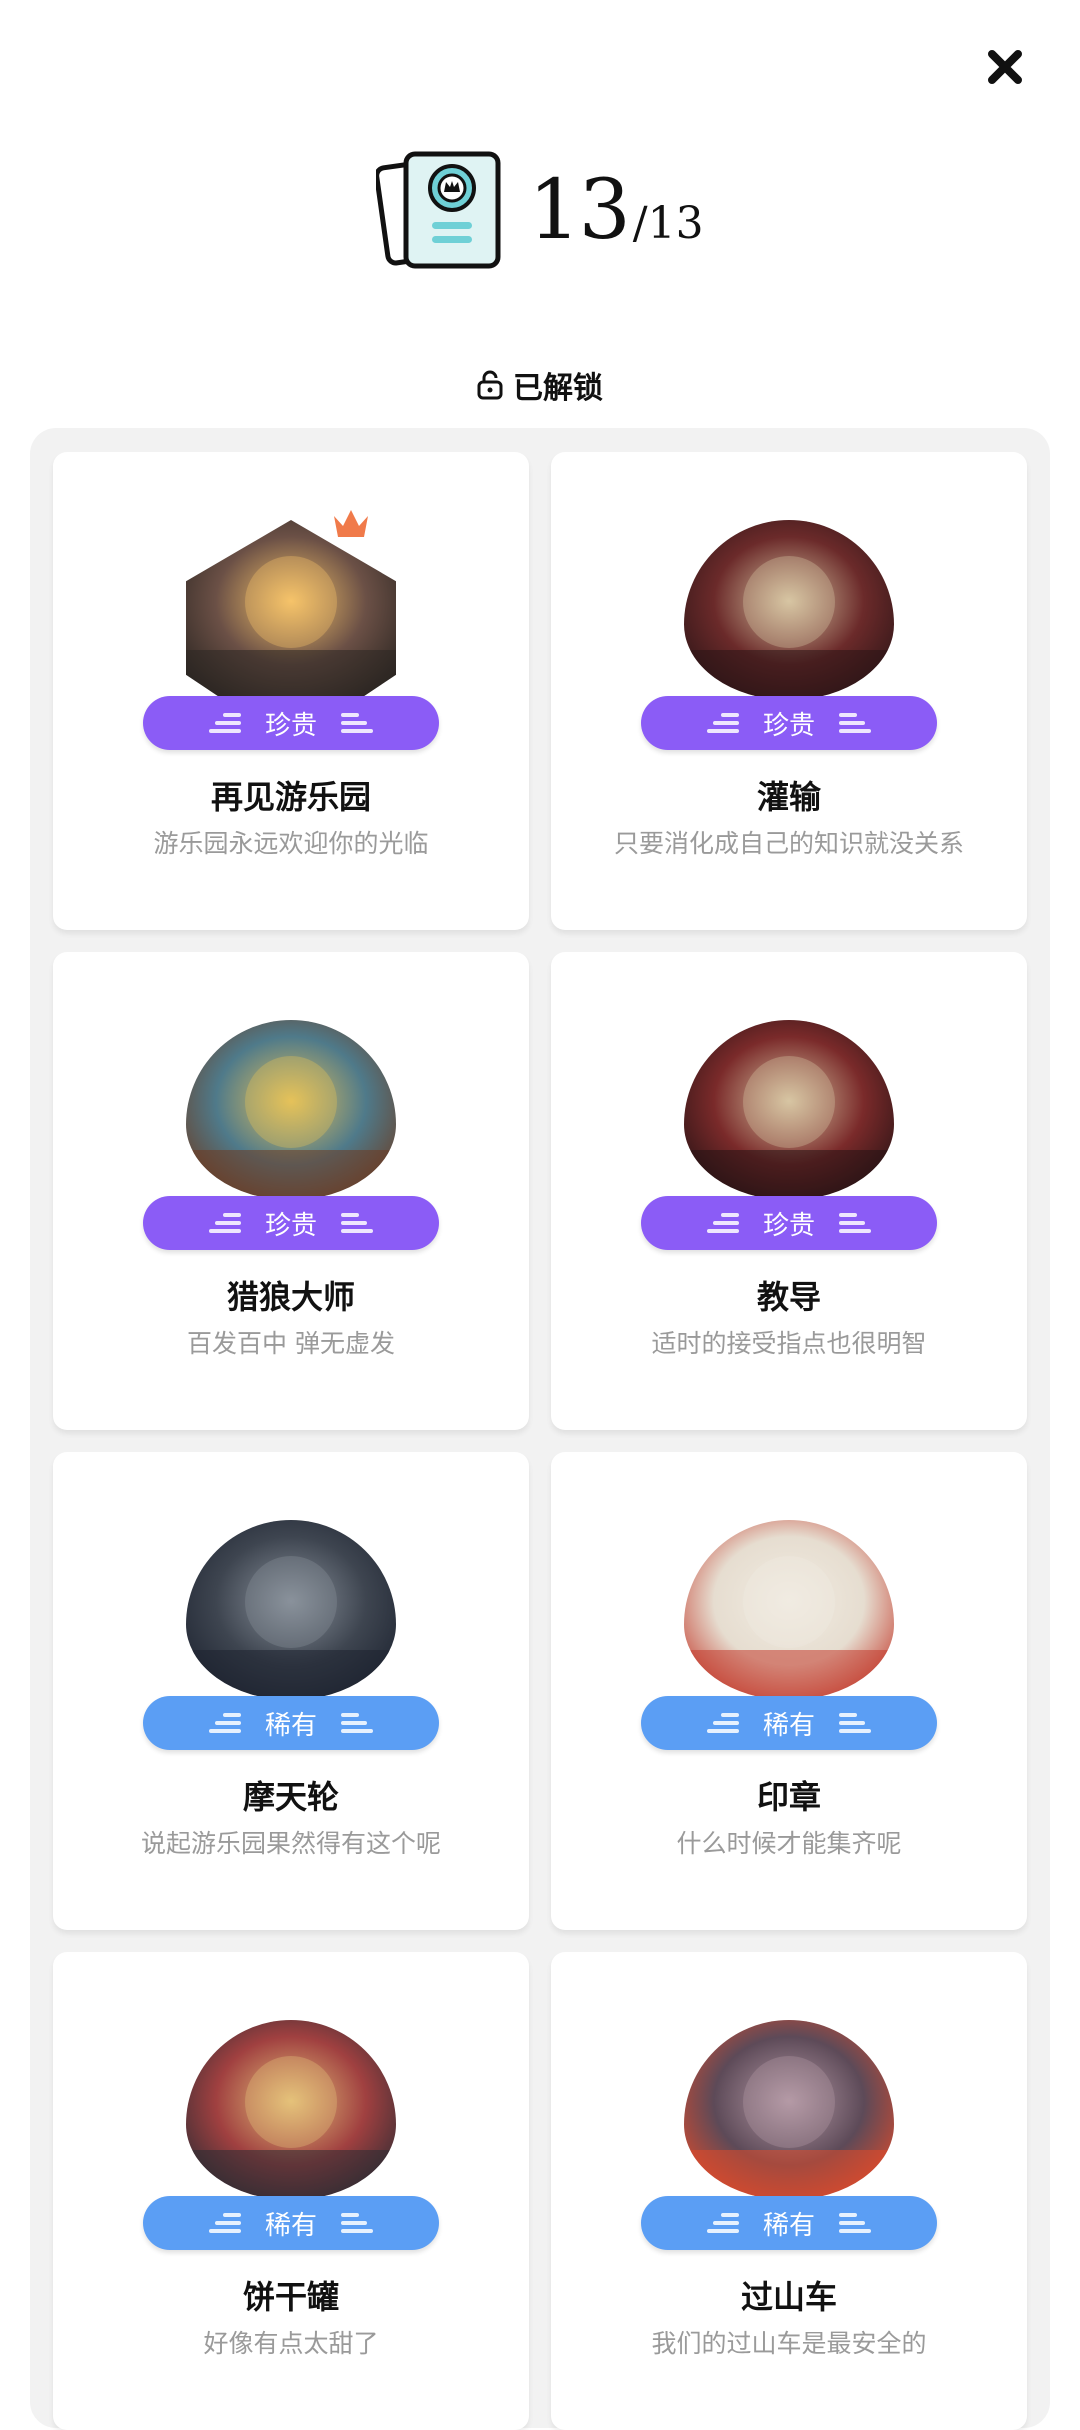 The image size is (1080, 2430). I want to click on achievement-card-3: 珍贵 猎狼大师 百发百中 弹无虚发, so click(291, 1191).